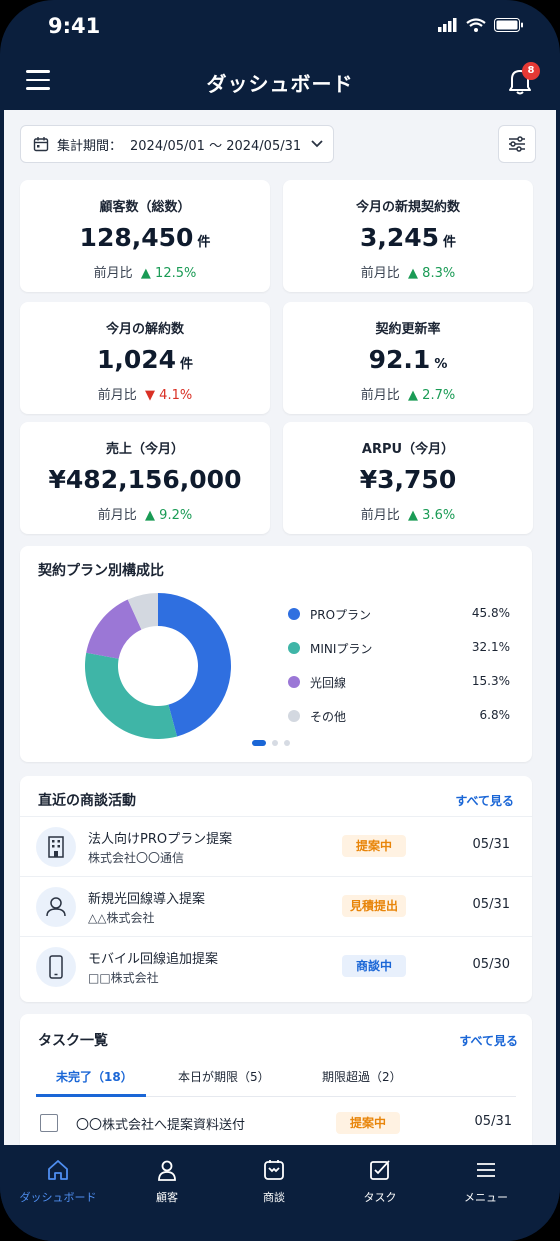 The image size is (560, 1241). Describe the element at coordinates (271, 743) in the screenshot. I see `carousel-pager` at that location.